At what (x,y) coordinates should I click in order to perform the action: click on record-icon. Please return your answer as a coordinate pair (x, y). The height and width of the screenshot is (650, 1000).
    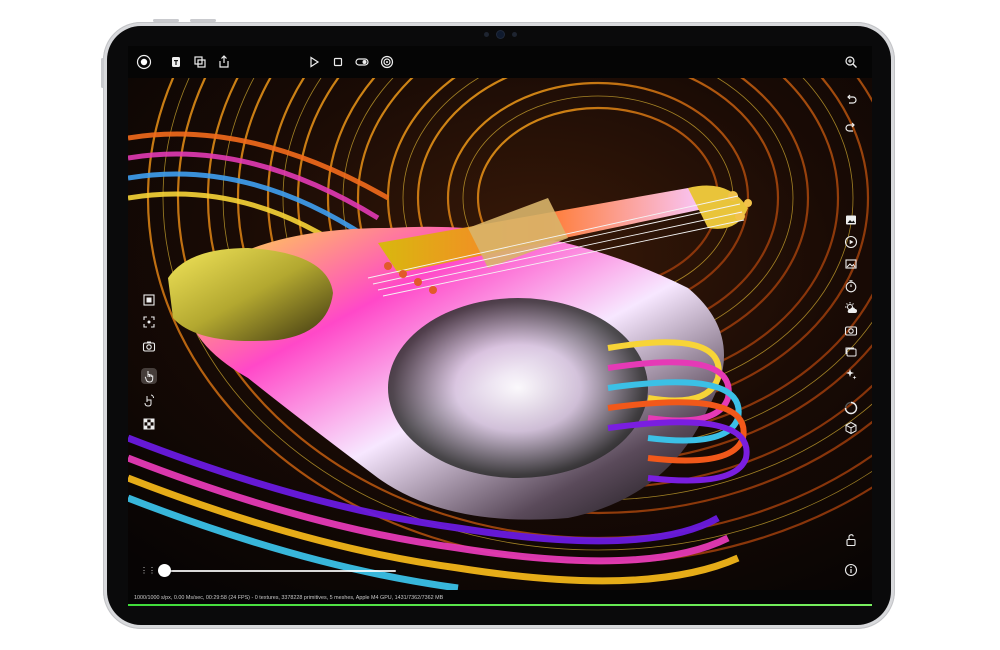
    Looking at the image, I should click on (144, 62).